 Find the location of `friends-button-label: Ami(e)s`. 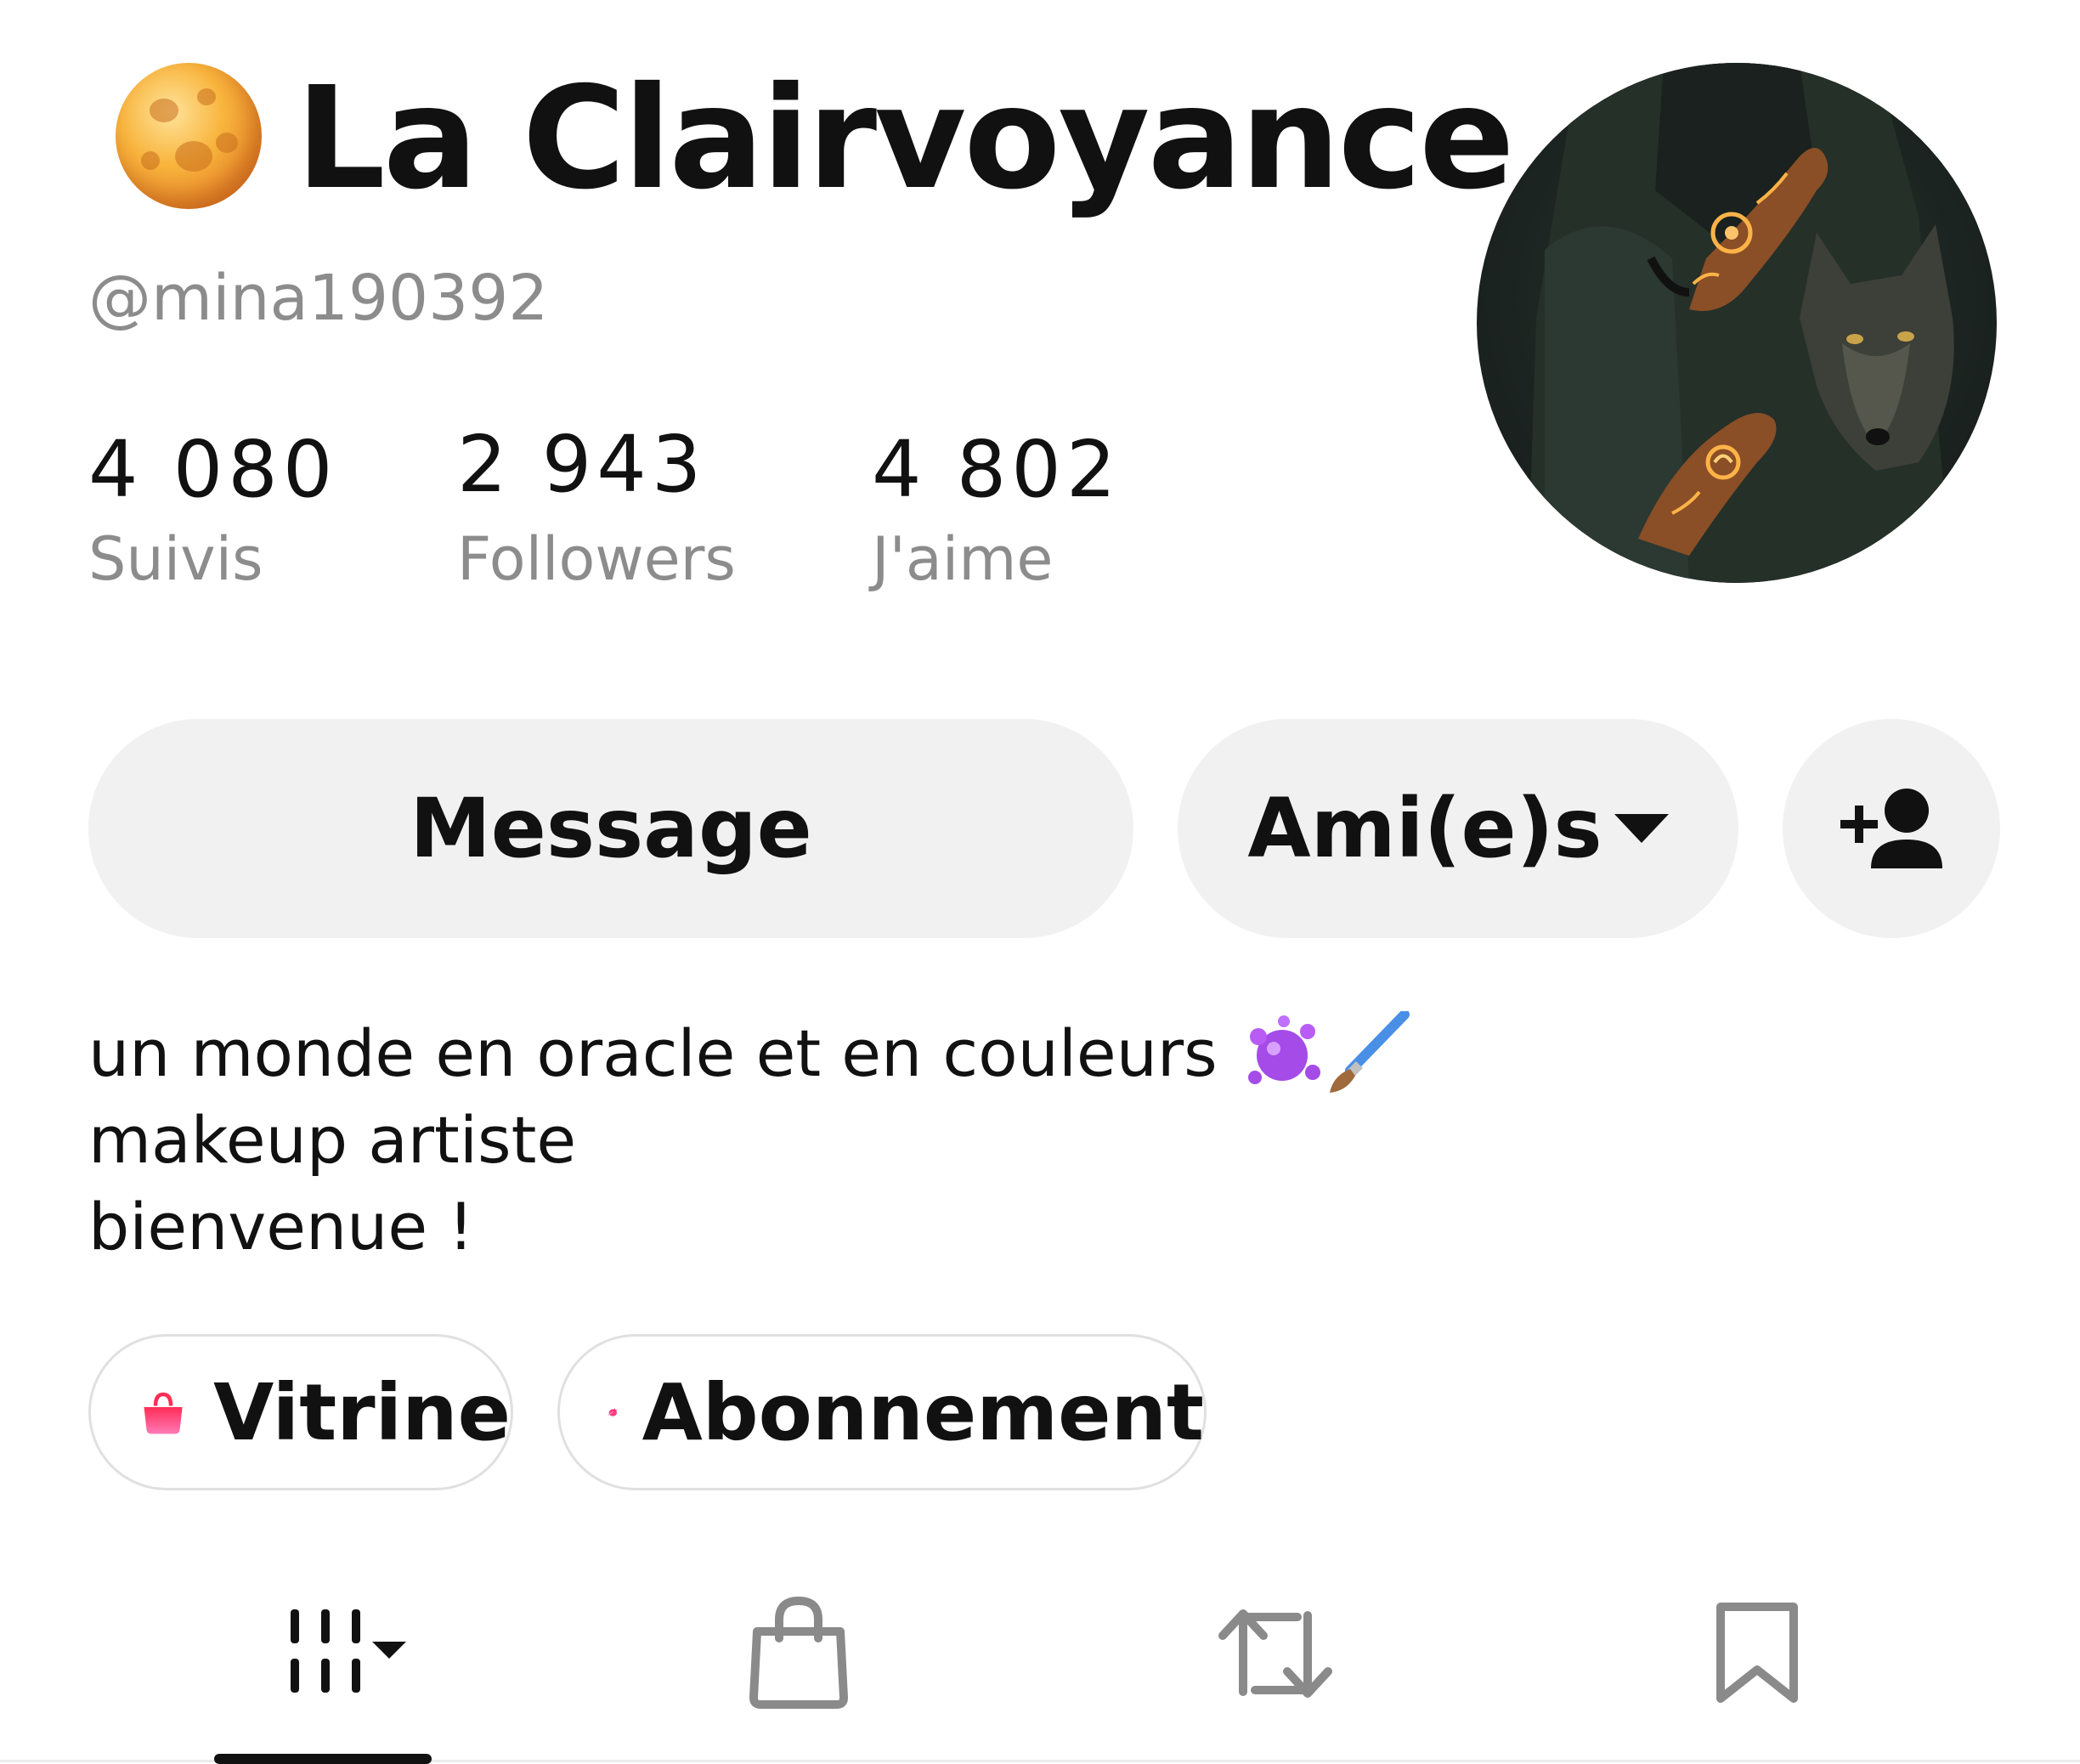

friends-button-label: Ami(e)s is located at coordinates (1424, 828).